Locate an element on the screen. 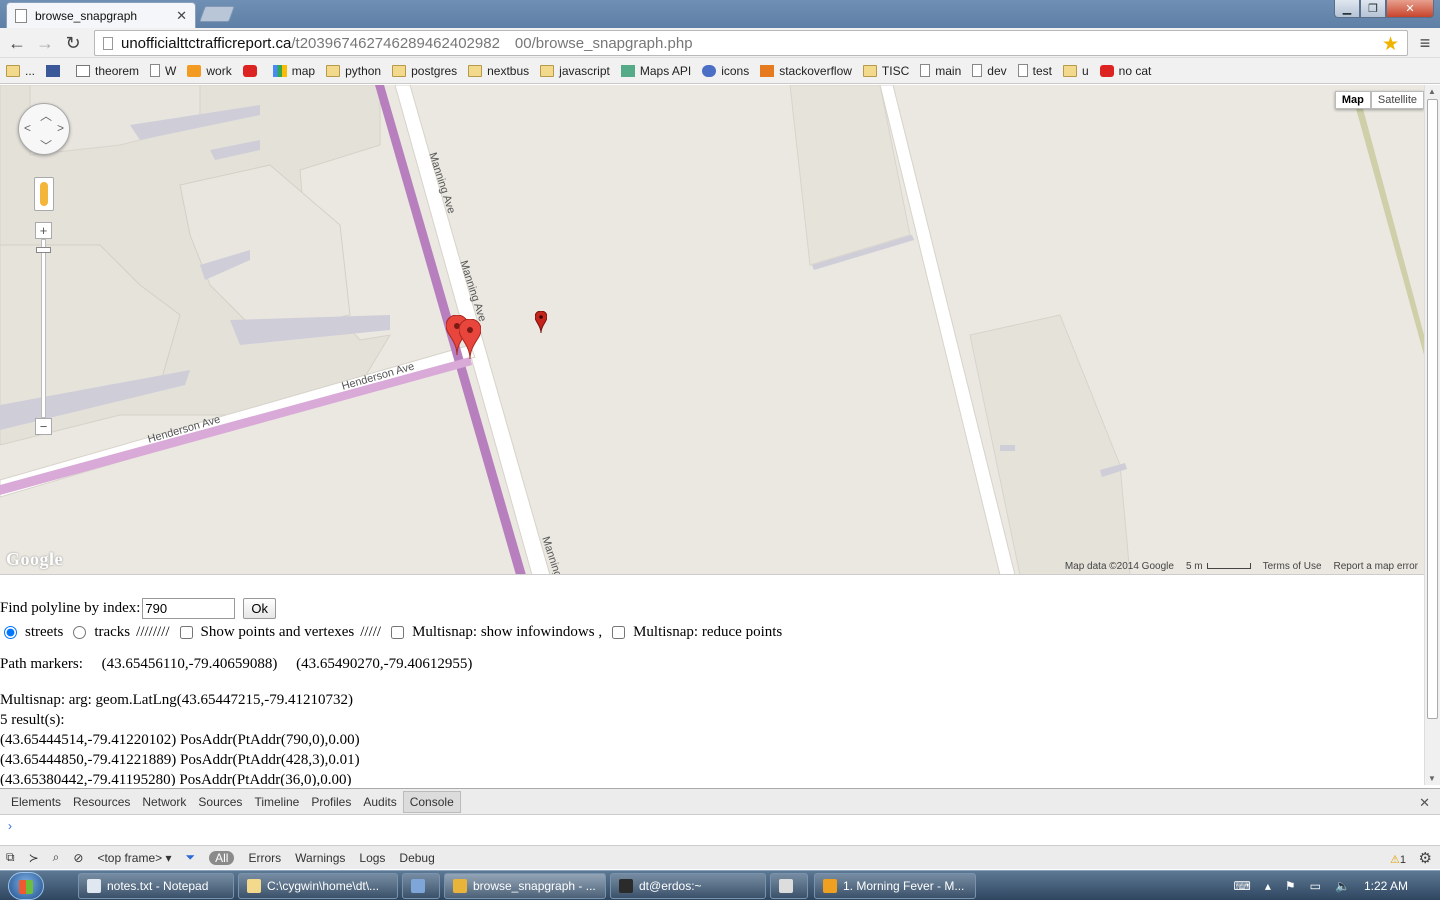 Image resolution: width=1440 pixels, height=900 pixels. devtools-tab-sources: Sources is located at coordinates (220, 802).